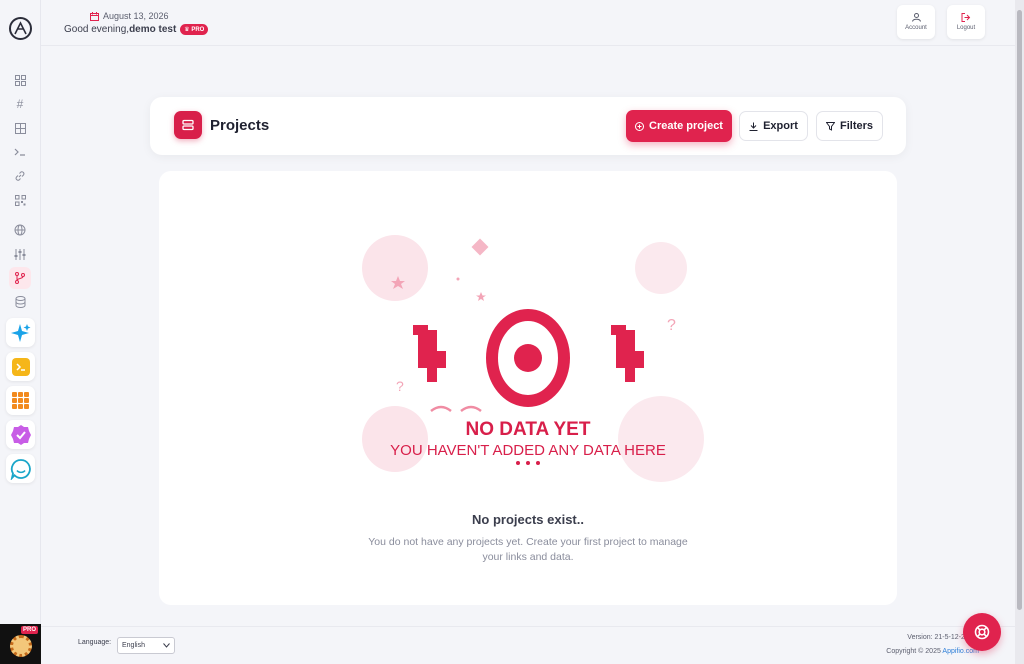 Image resolution: width=1024 pixels, height=664 pixels. I want to click on globe-icon, so click(20, 230).